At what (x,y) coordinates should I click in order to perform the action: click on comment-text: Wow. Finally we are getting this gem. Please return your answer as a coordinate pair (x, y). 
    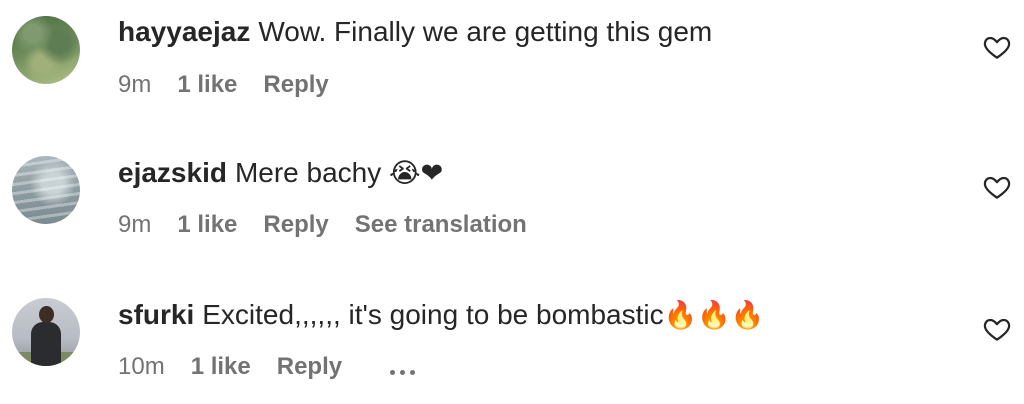
    Looking at the image, I should click on (485, 31).